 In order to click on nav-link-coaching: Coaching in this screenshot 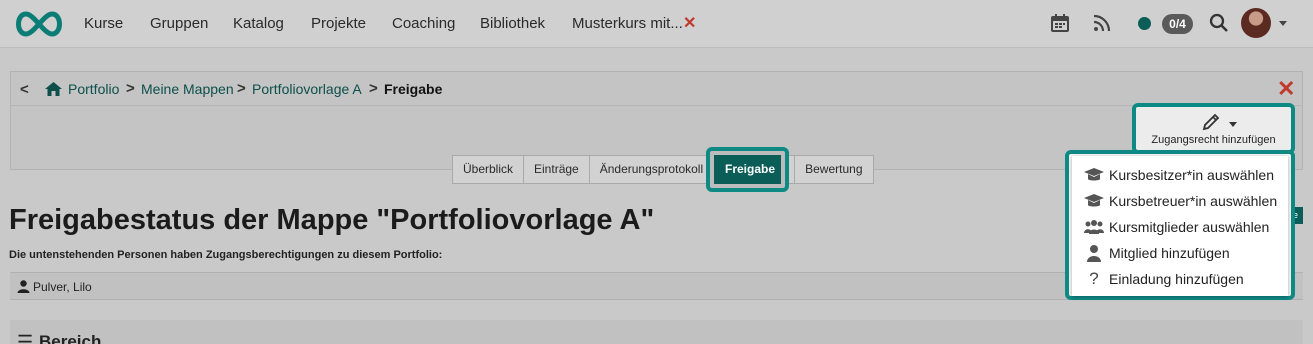, I will do `click(423, 23)`.